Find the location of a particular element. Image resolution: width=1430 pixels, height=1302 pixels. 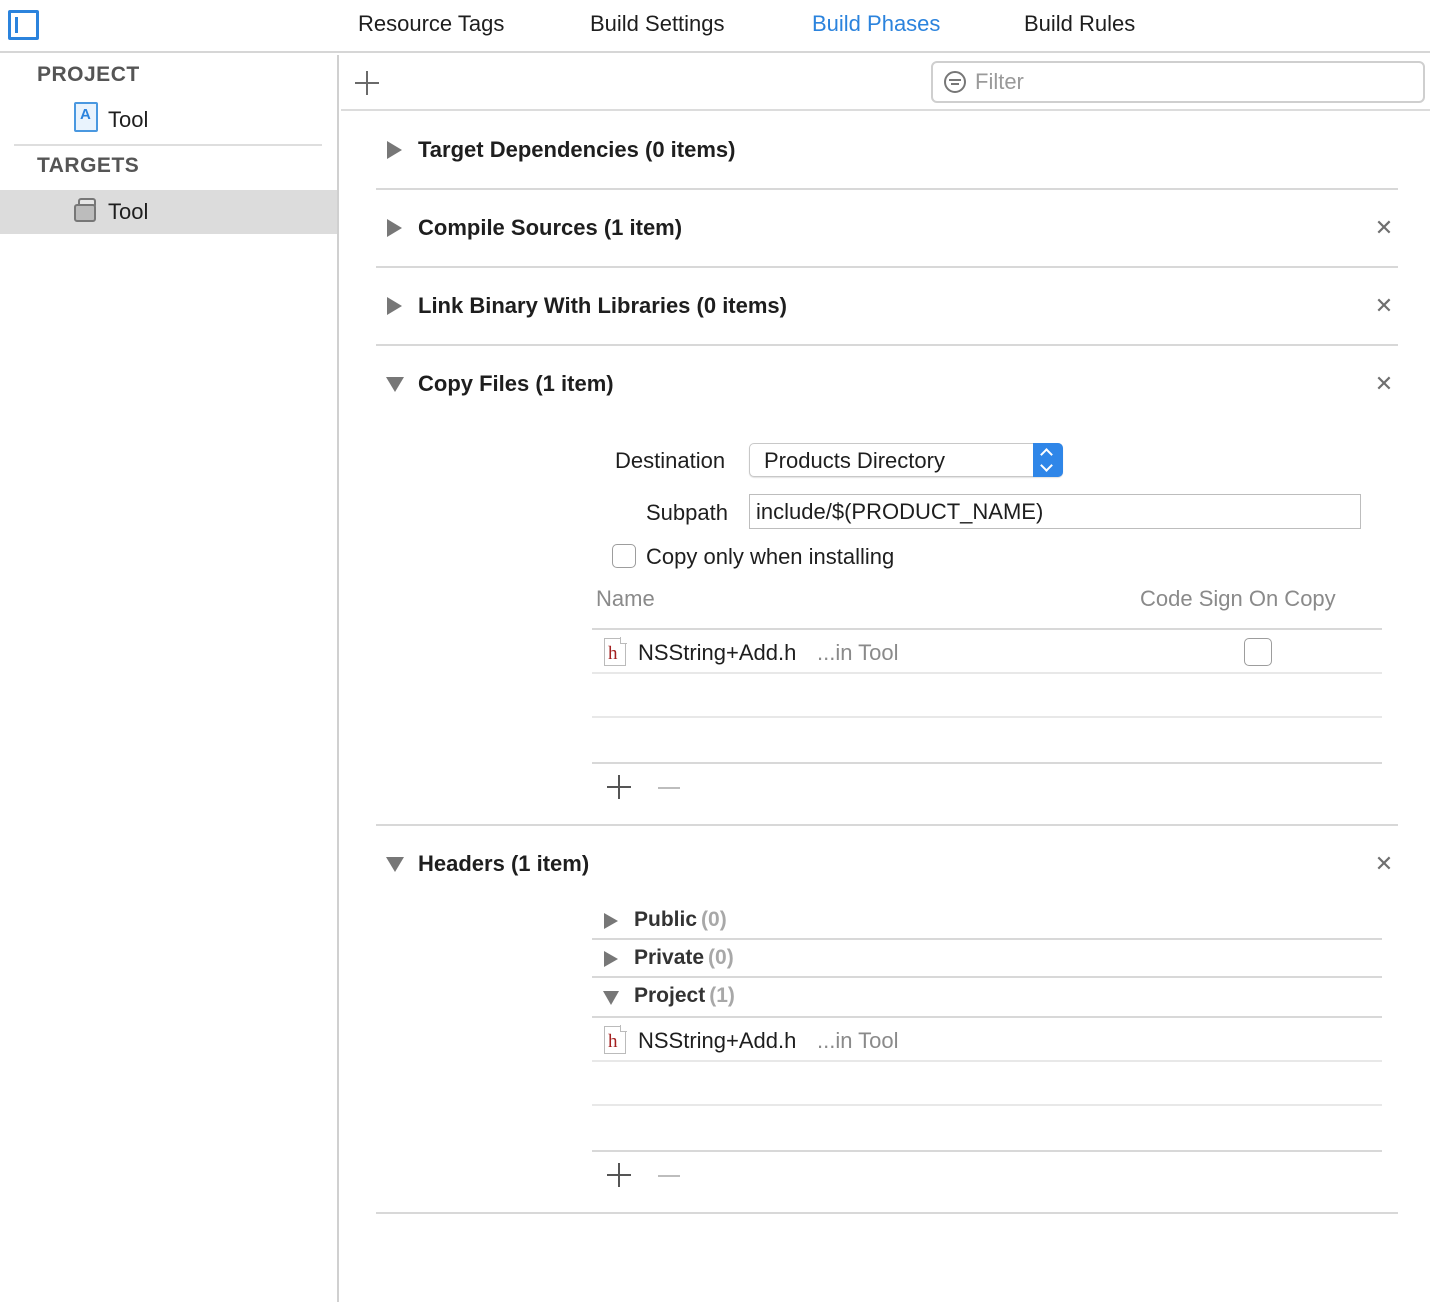

sidebar-toggle-icon is located at coordinates (23, 25).